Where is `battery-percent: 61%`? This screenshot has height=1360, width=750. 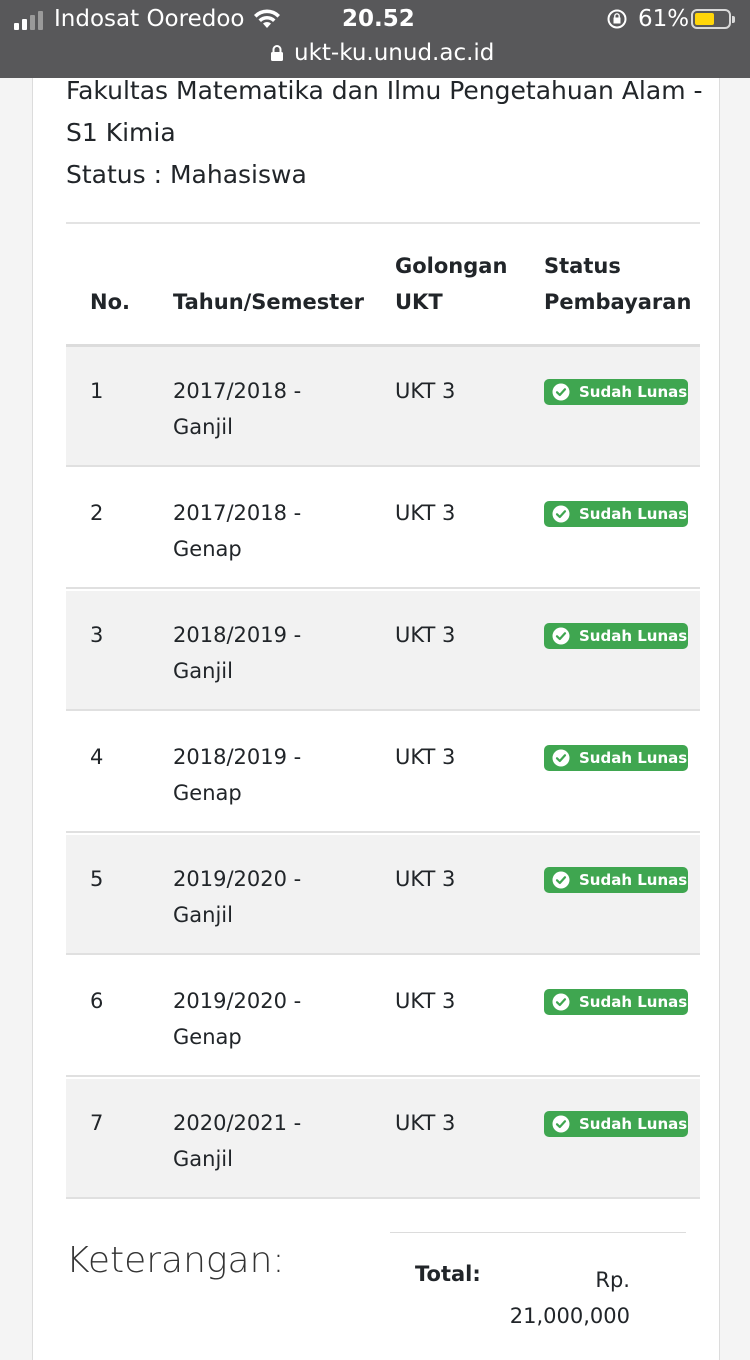 battery-percent: 61% is located at coordinates (664, 19).